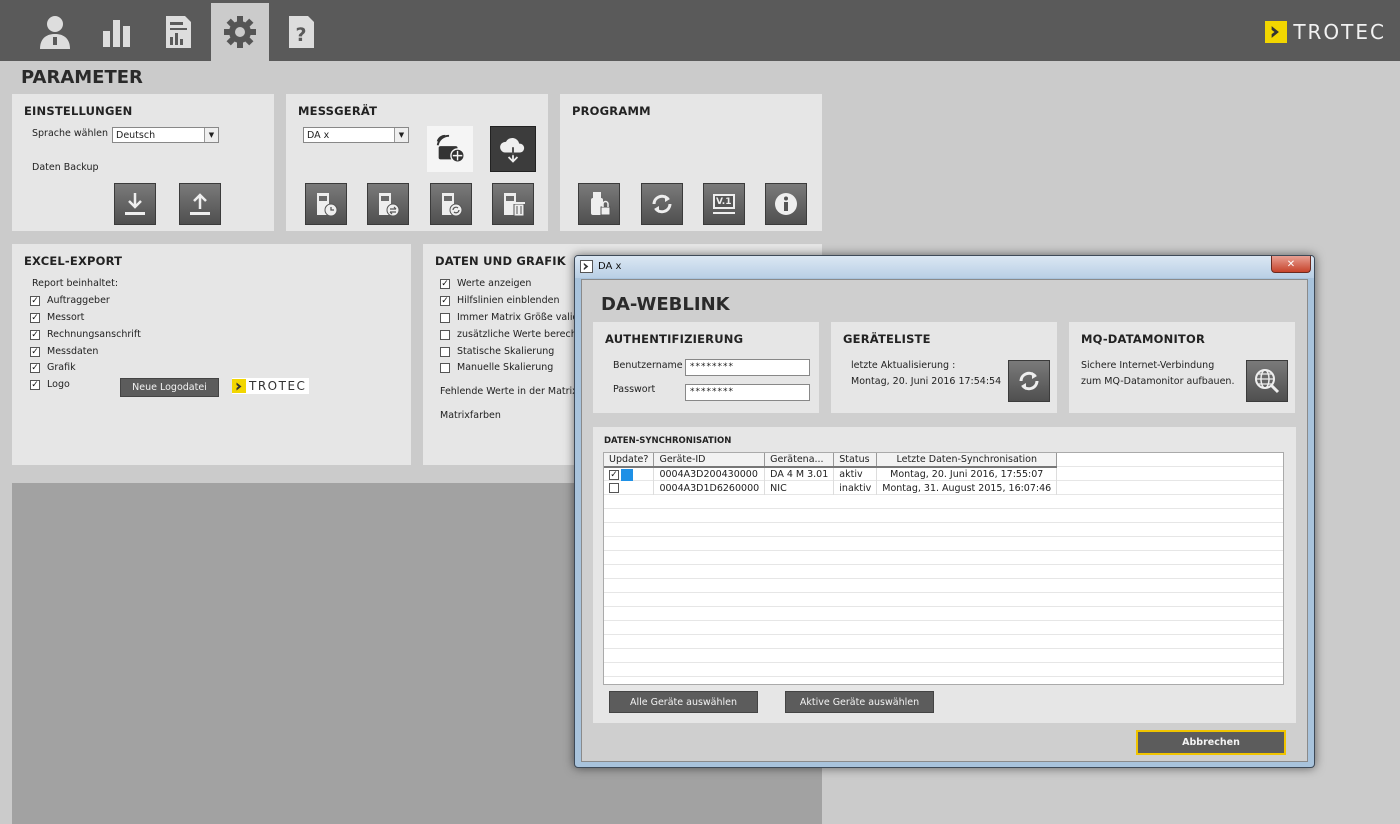 The image size is (1400, 824). I want to click on new-logo-button: Neue Logodatei, so click(169, 387).